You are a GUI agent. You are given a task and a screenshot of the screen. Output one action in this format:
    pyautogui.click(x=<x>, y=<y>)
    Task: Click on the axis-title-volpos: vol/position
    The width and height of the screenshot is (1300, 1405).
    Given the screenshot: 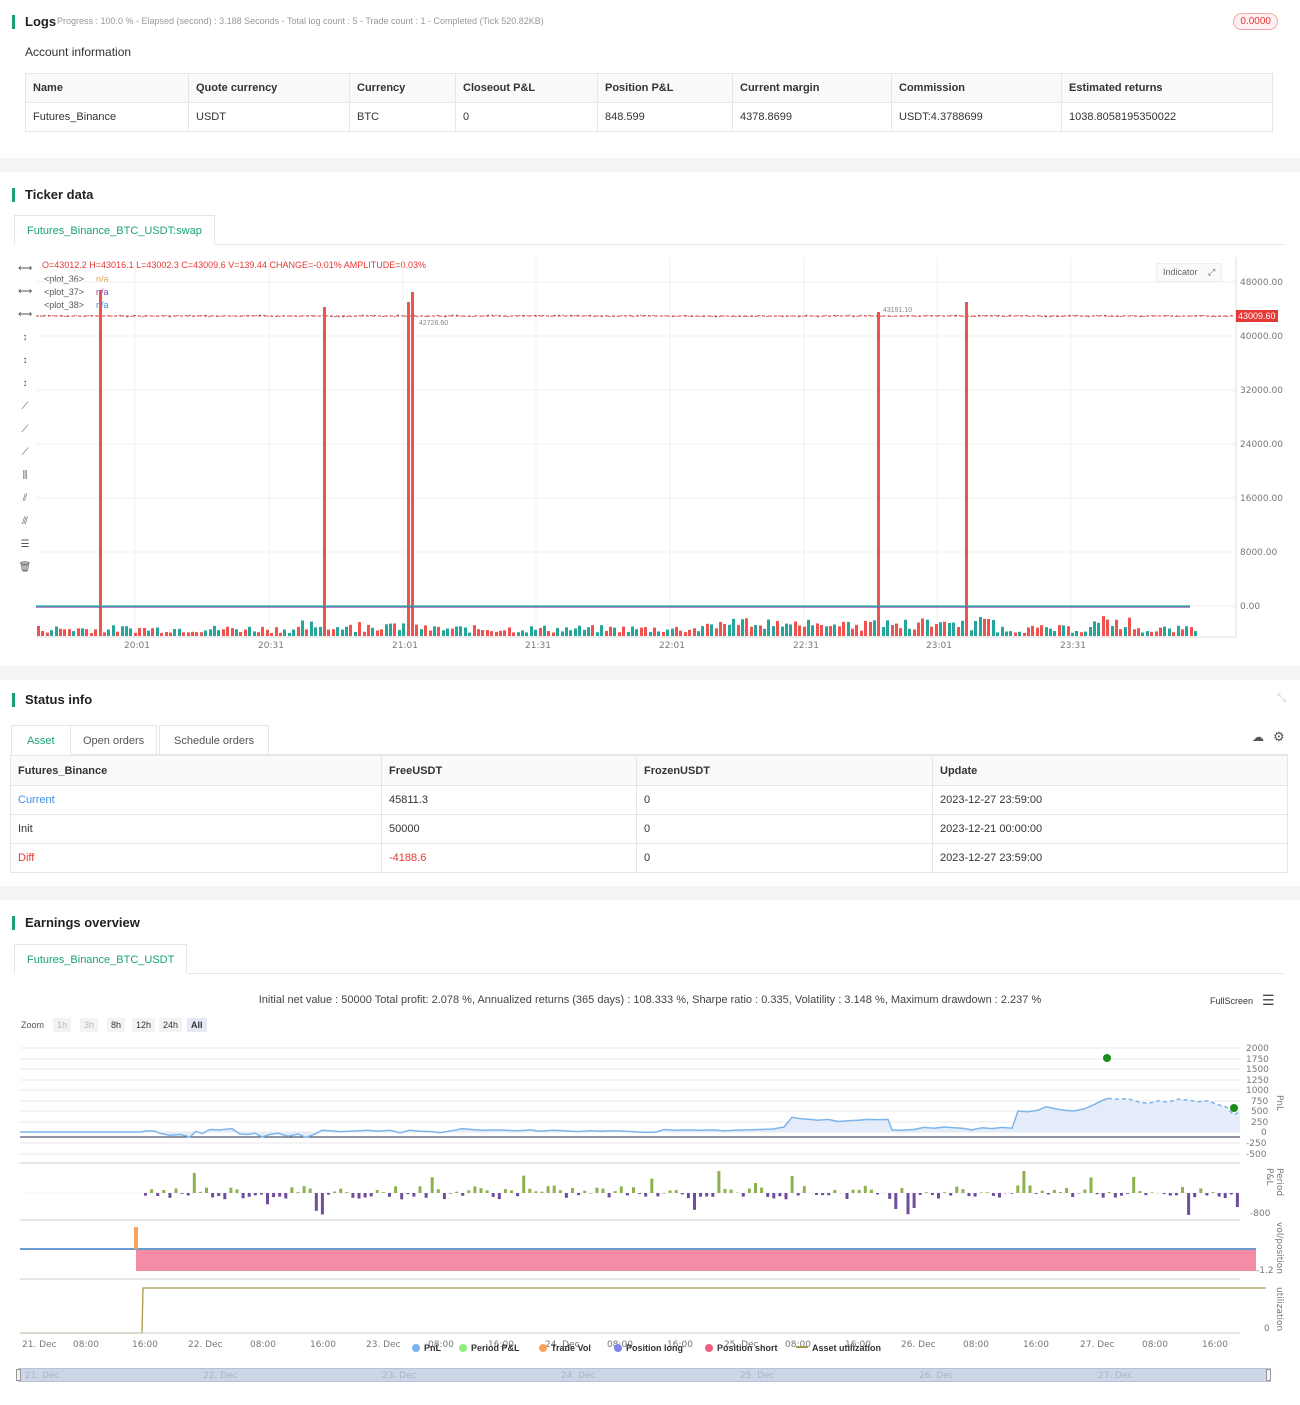 What is the action you would take?
    pyautogui.click(x=1279, y=1248)
    